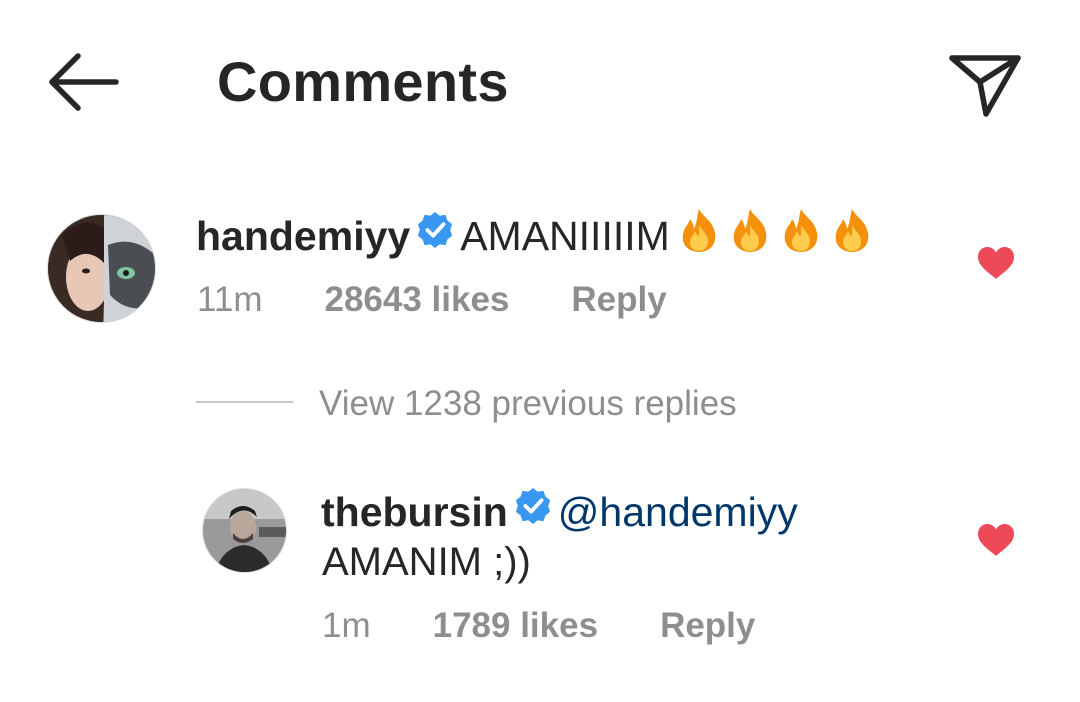 This screenshot has height=702, width=1080. Describe the element at coordinates (363, 81) in the screenshot. I see `page-title: Comments` at that location.